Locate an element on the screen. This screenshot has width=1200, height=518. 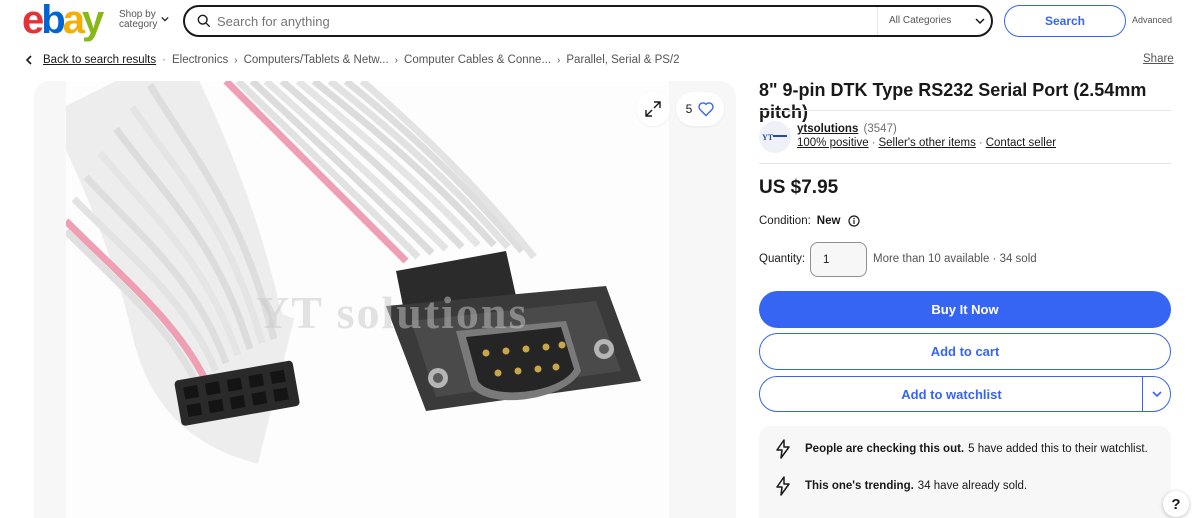
condition-row: Condition: New is located at coordinates (810, 221).